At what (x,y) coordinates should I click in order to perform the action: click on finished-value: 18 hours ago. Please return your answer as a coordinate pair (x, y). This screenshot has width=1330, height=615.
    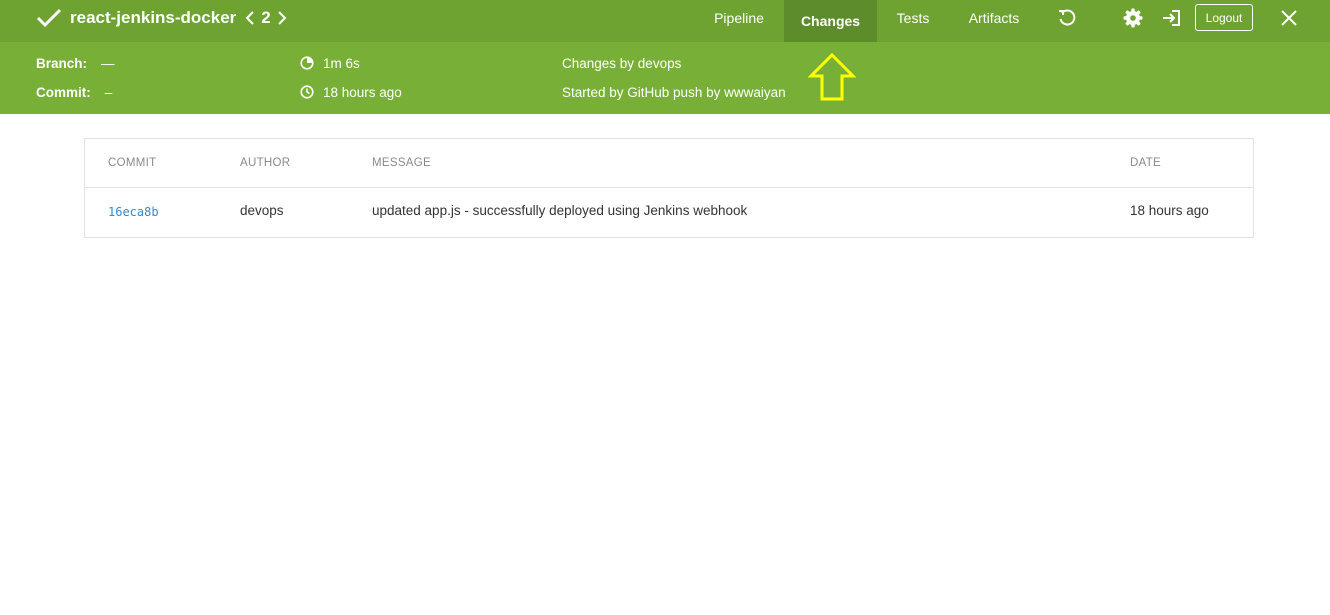
    Looking at the image, I should click on (362, 92).